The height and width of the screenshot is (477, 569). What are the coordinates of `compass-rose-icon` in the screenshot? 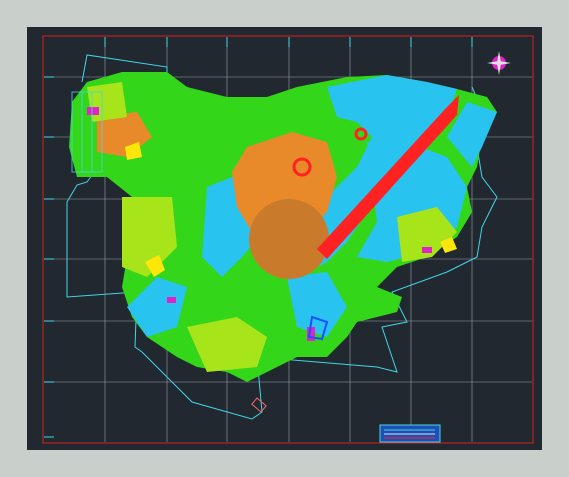 It's located at (499, 63).